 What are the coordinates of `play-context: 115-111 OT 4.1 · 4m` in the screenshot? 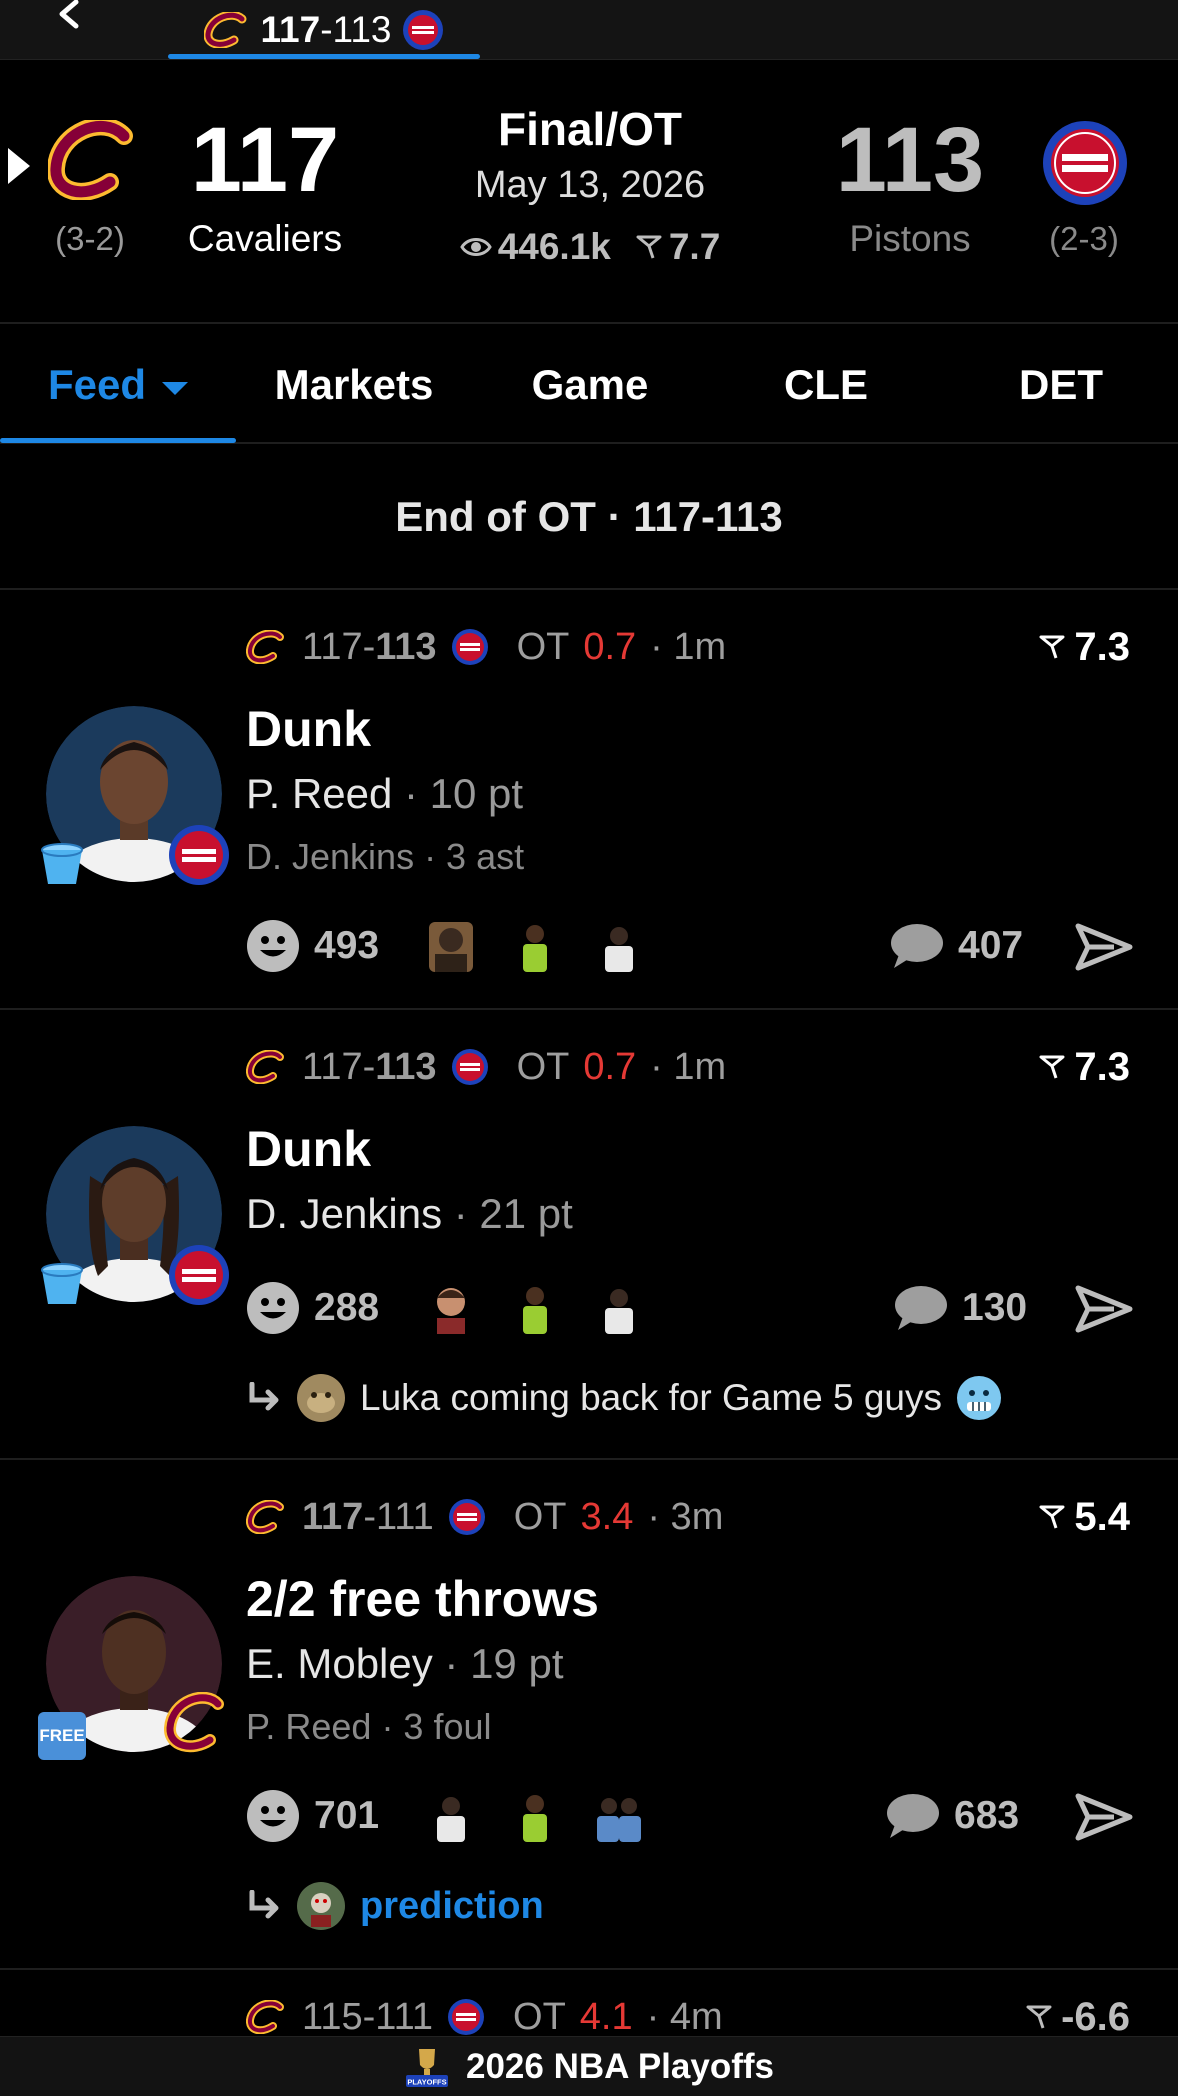 It's located at (484, 2014).